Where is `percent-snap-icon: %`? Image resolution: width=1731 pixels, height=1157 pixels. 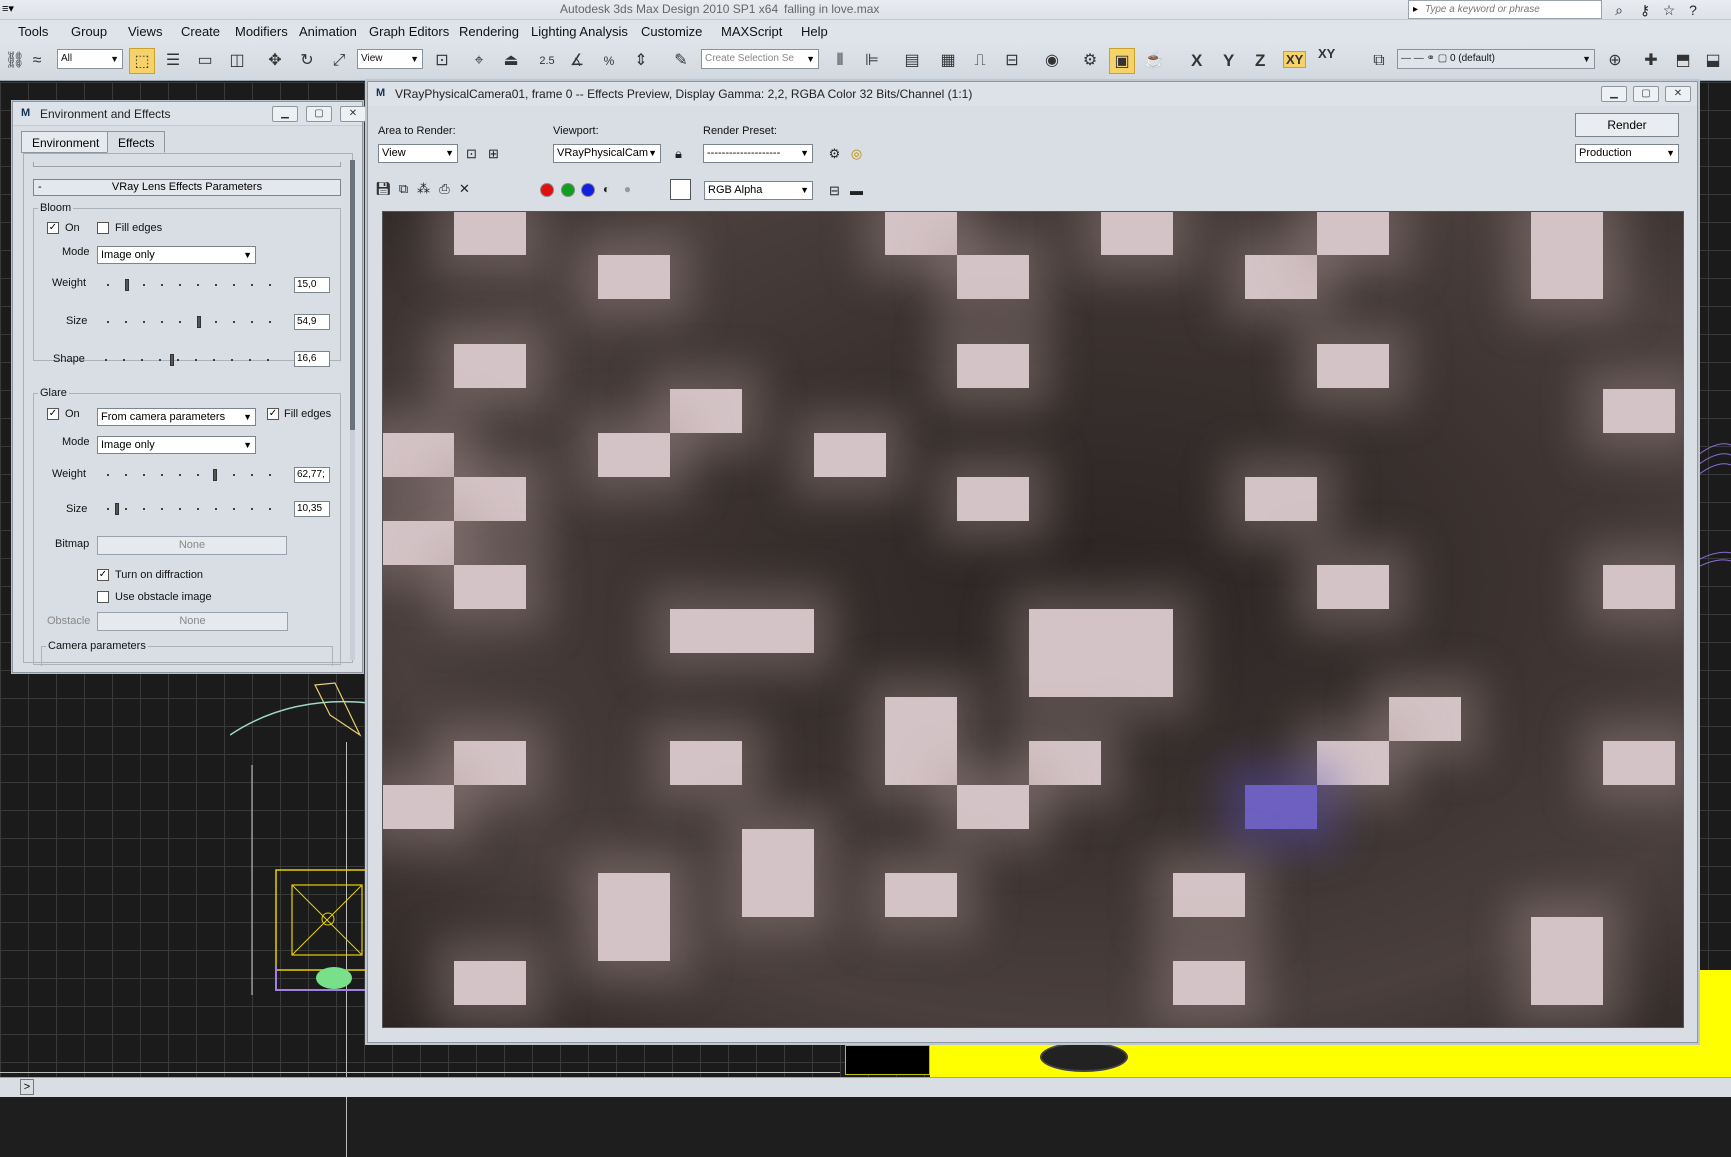
percent-snap-icon: % is located at coordinates (609, 61).